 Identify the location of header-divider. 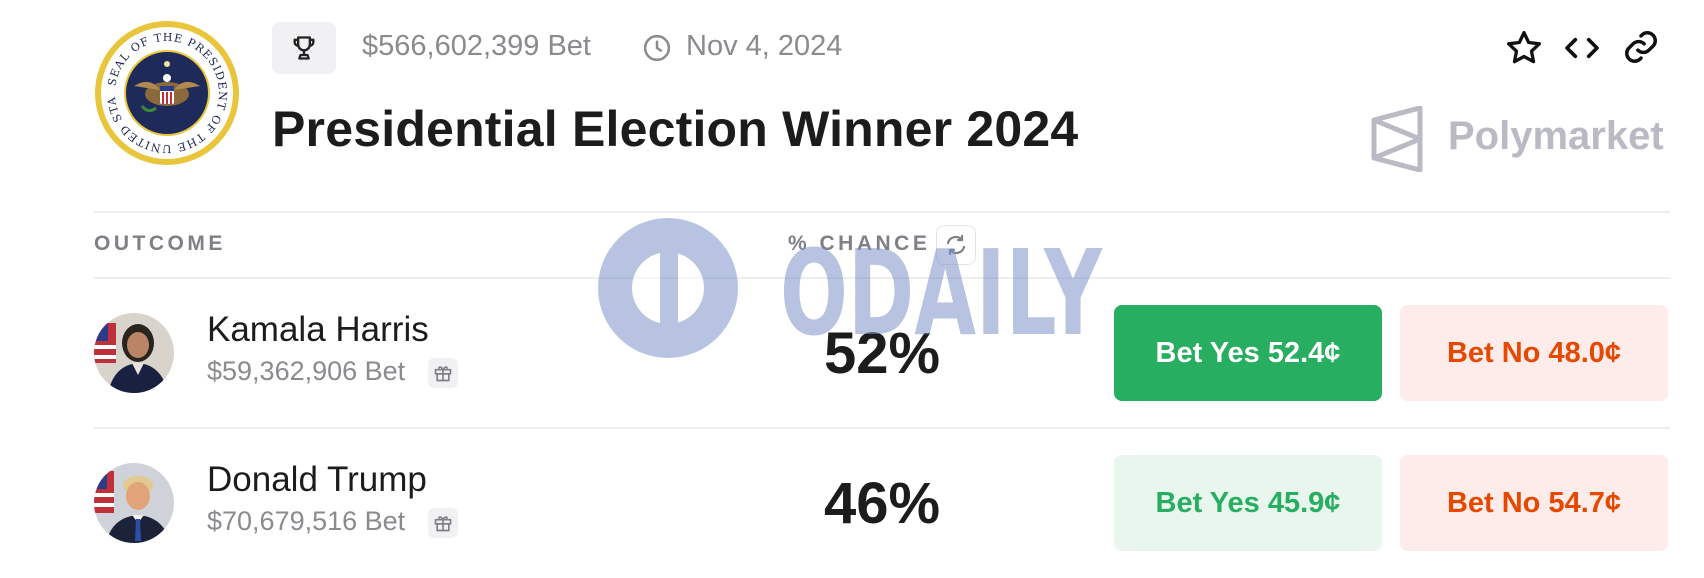
(882, 212).